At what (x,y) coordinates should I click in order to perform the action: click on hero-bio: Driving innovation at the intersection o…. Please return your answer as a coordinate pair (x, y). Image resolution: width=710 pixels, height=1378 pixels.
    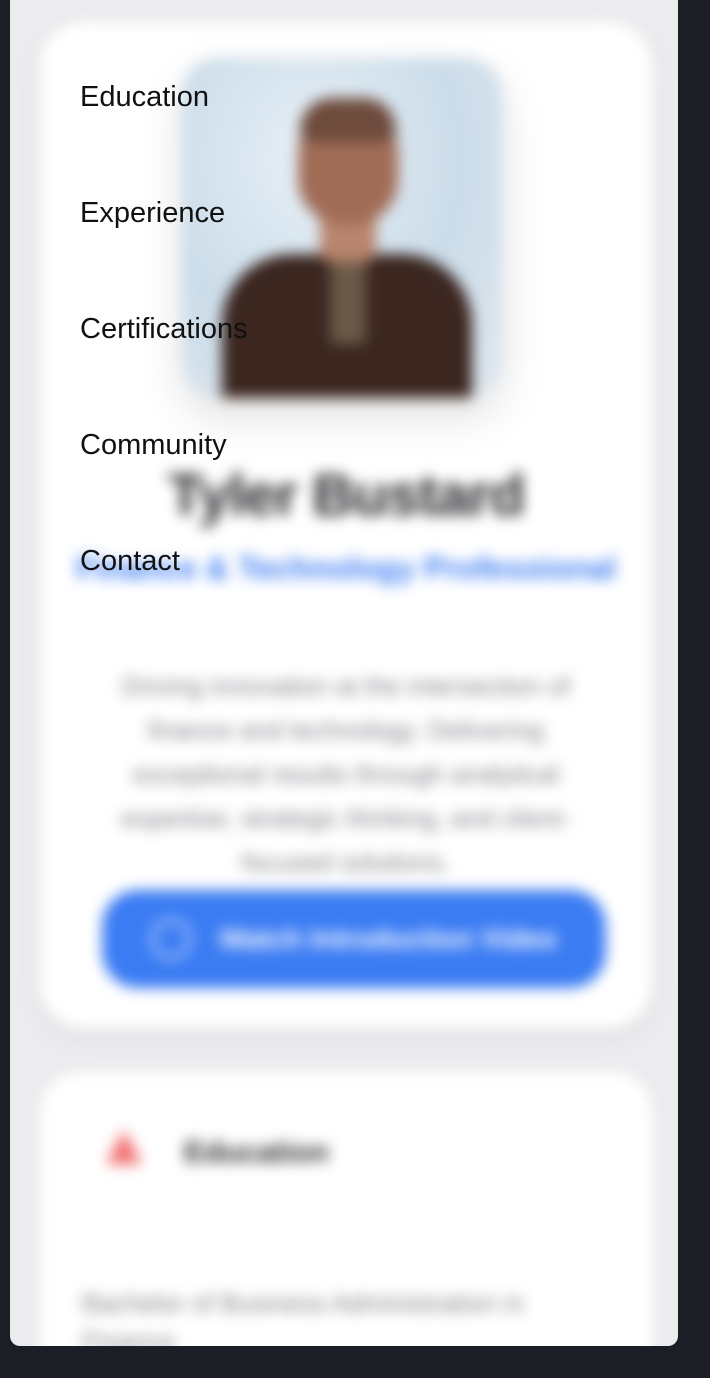
    Looking at the image, I should click on (346, 774).